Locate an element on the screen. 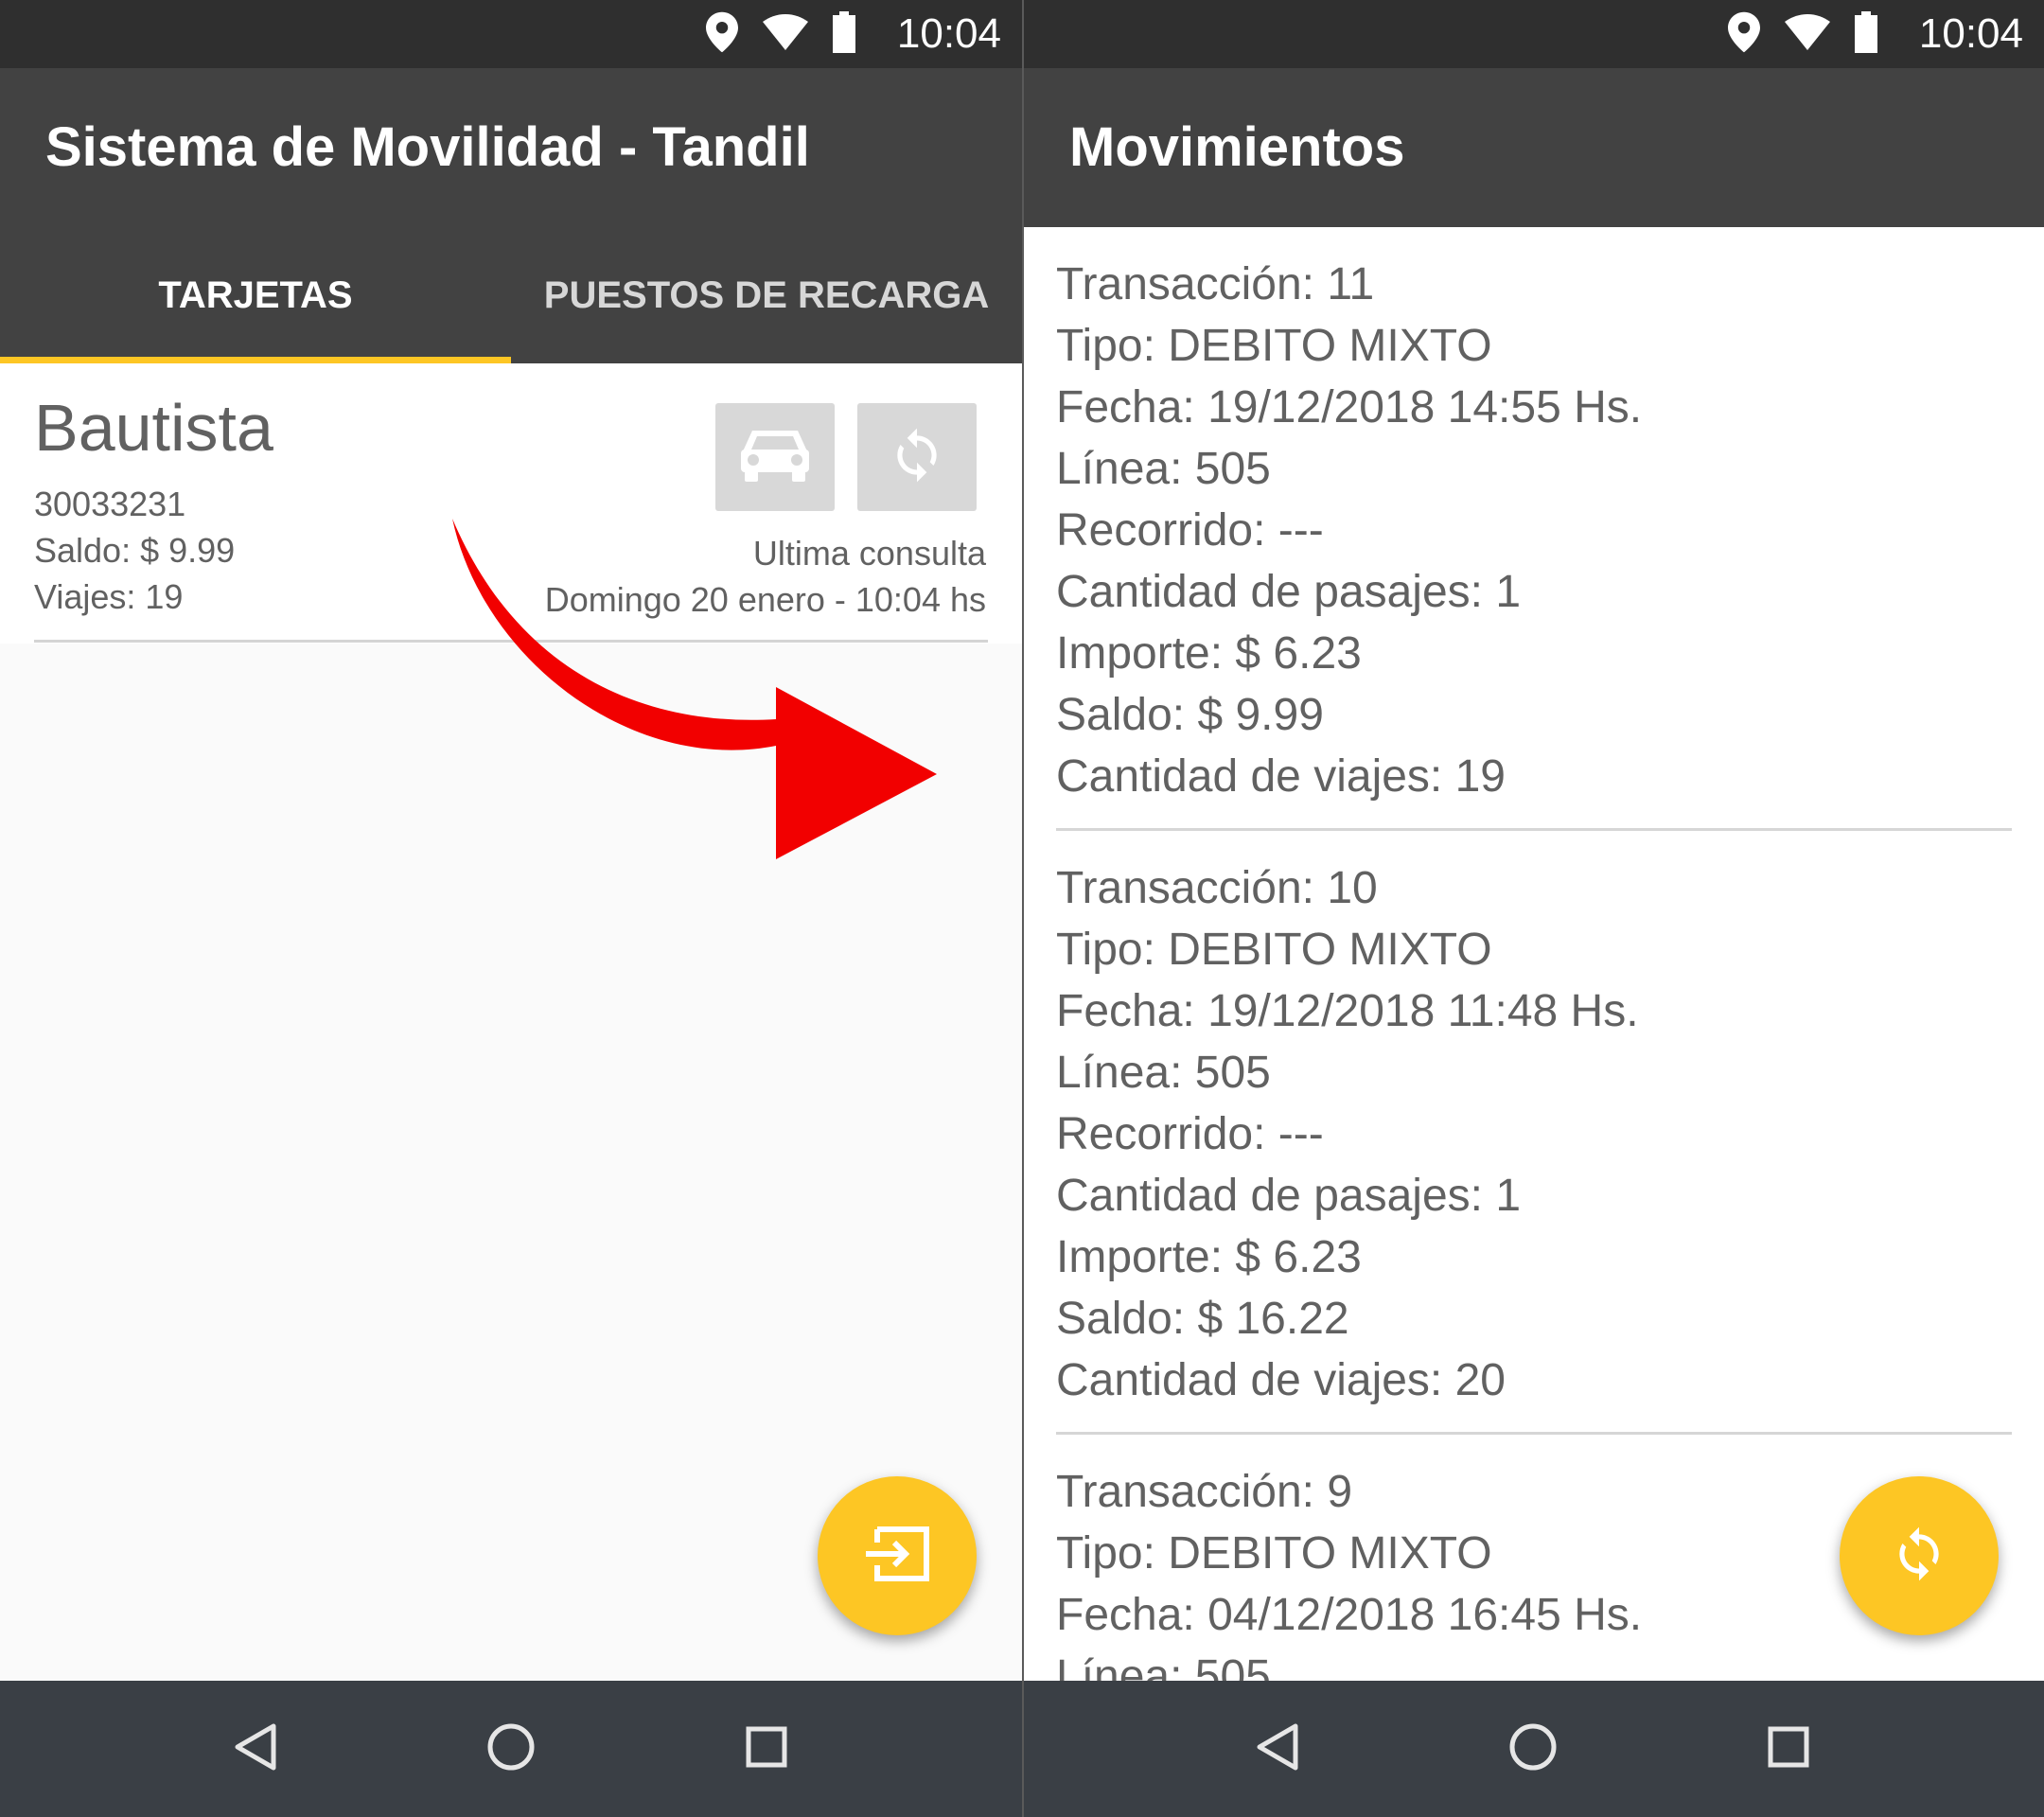 The height and width of the screenshot is (1817, 2044). transaction-id: Transacción: 10 is located at coordinates (1217, 888).